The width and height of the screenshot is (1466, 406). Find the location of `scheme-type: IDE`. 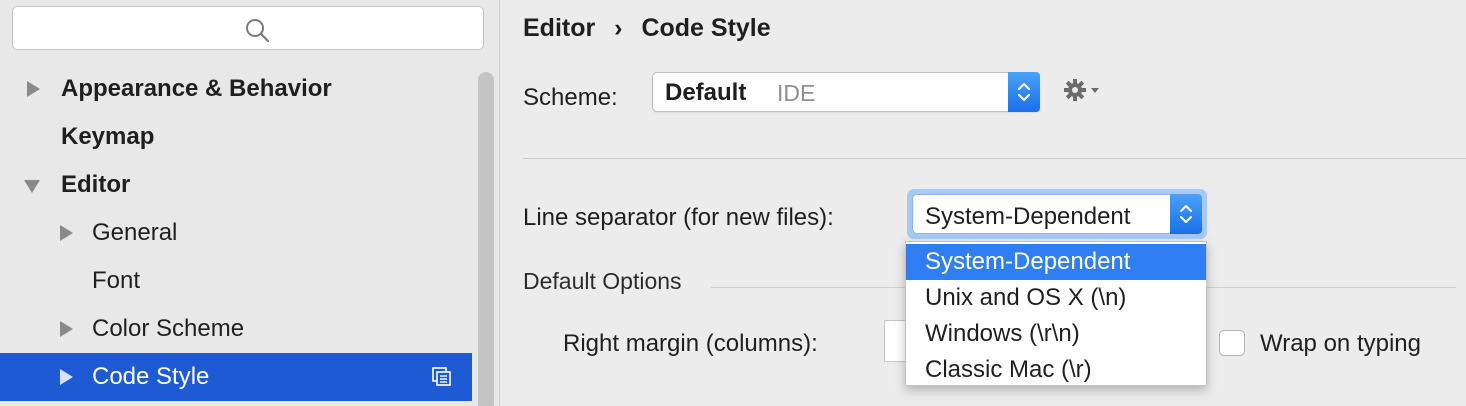

scheme-type: IDE is located at coordinates (796, 93).